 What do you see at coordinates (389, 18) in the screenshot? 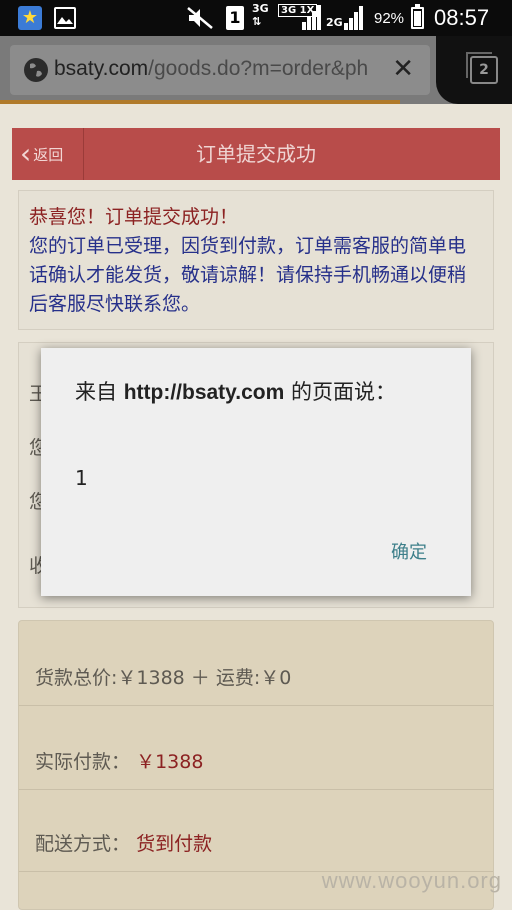
I see `battery-percent: 92%` at bounding box center [389, 18].